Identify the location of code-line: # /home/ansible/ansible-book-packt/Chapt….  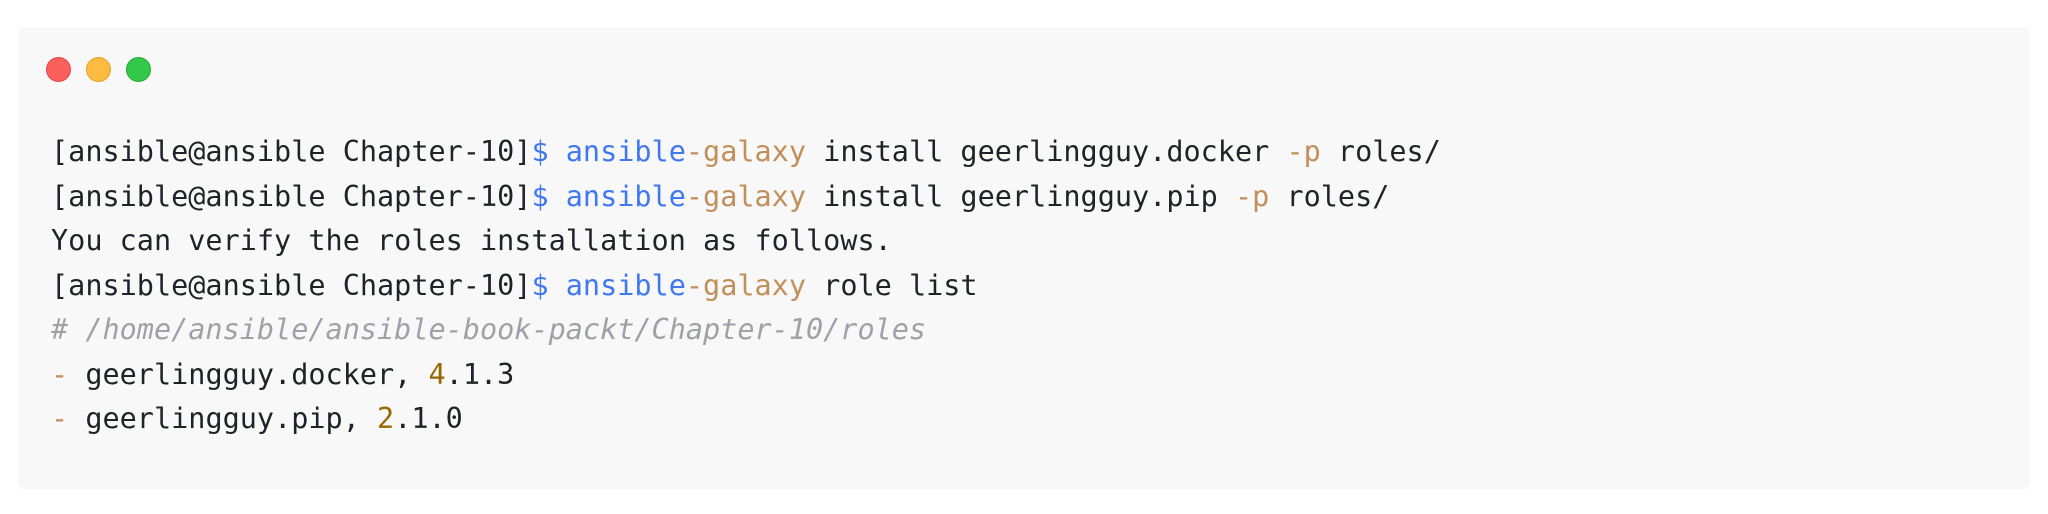
(746, 330).